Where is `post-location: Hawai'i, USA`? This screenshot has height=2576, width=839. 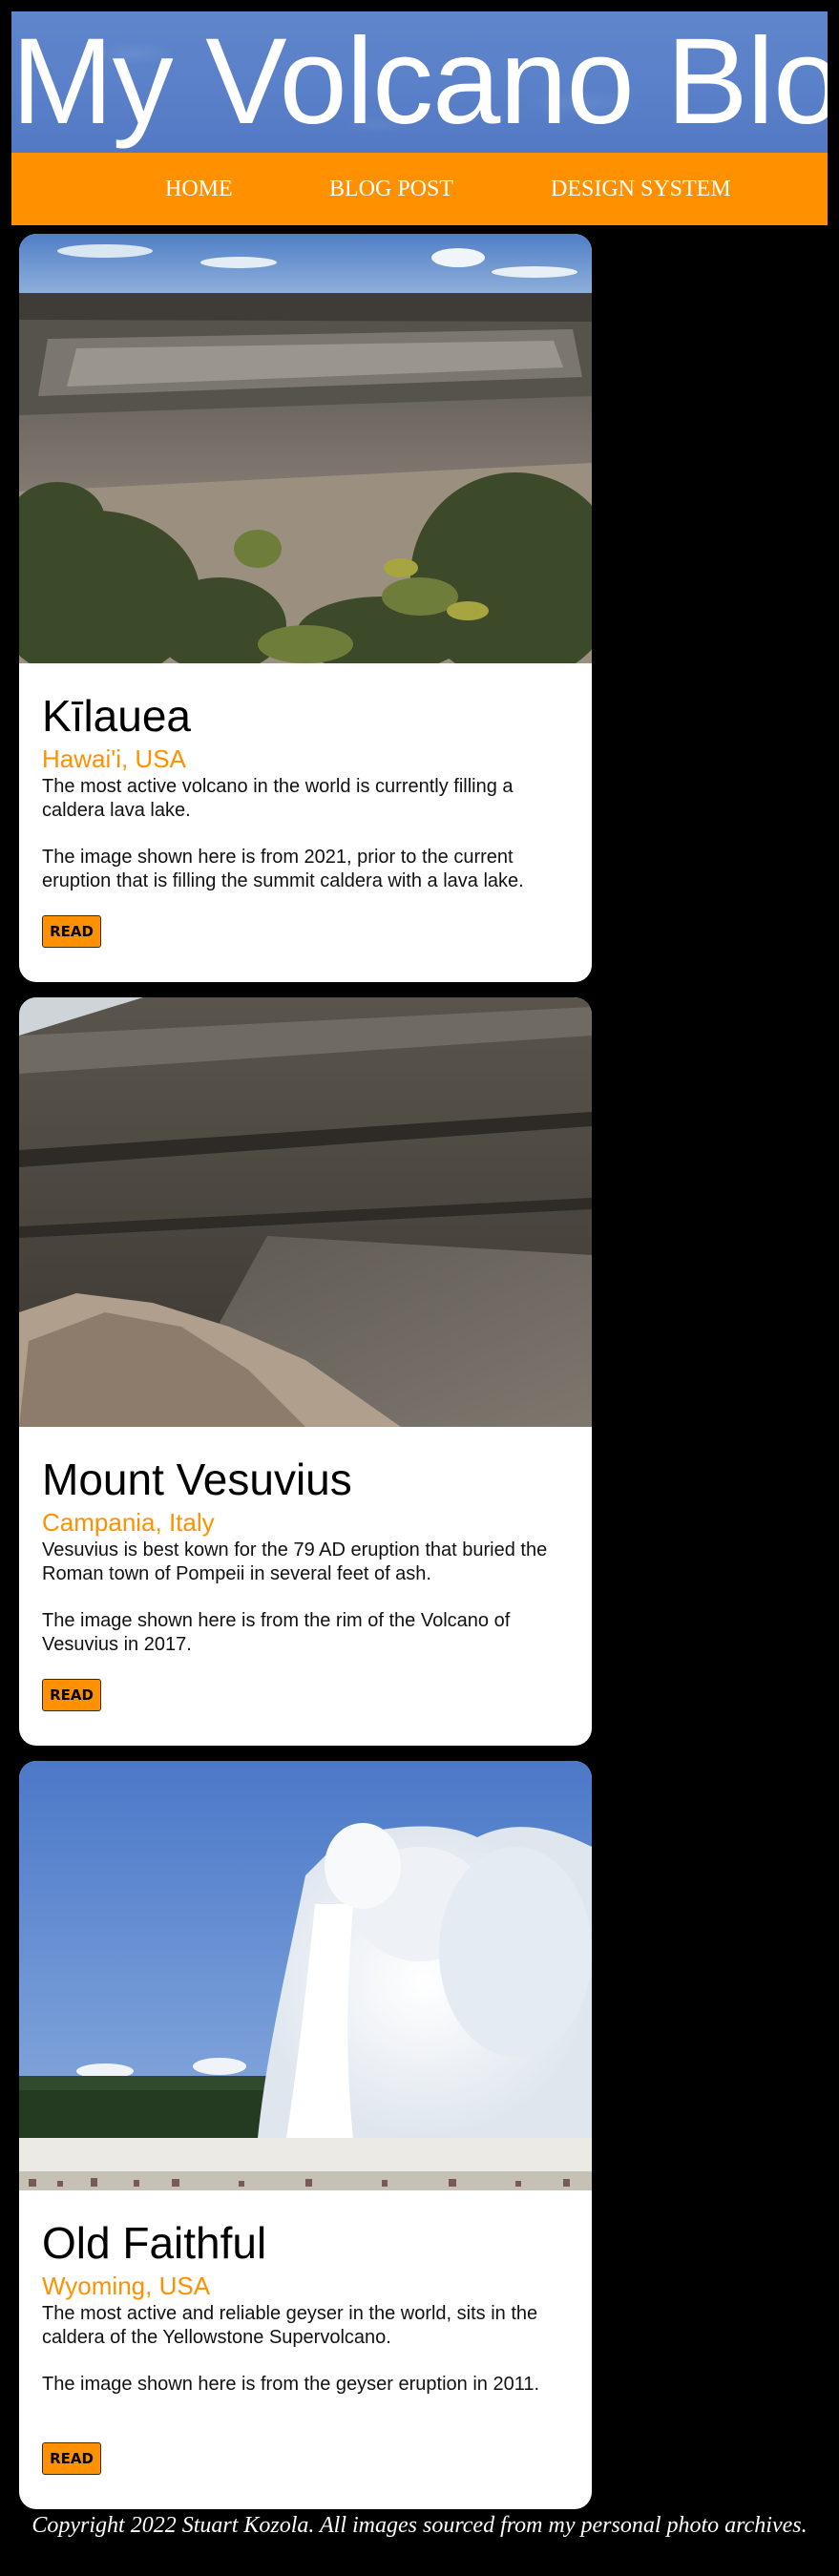 post-location: Hawai'i, USA is located at coordinates (114, 758).